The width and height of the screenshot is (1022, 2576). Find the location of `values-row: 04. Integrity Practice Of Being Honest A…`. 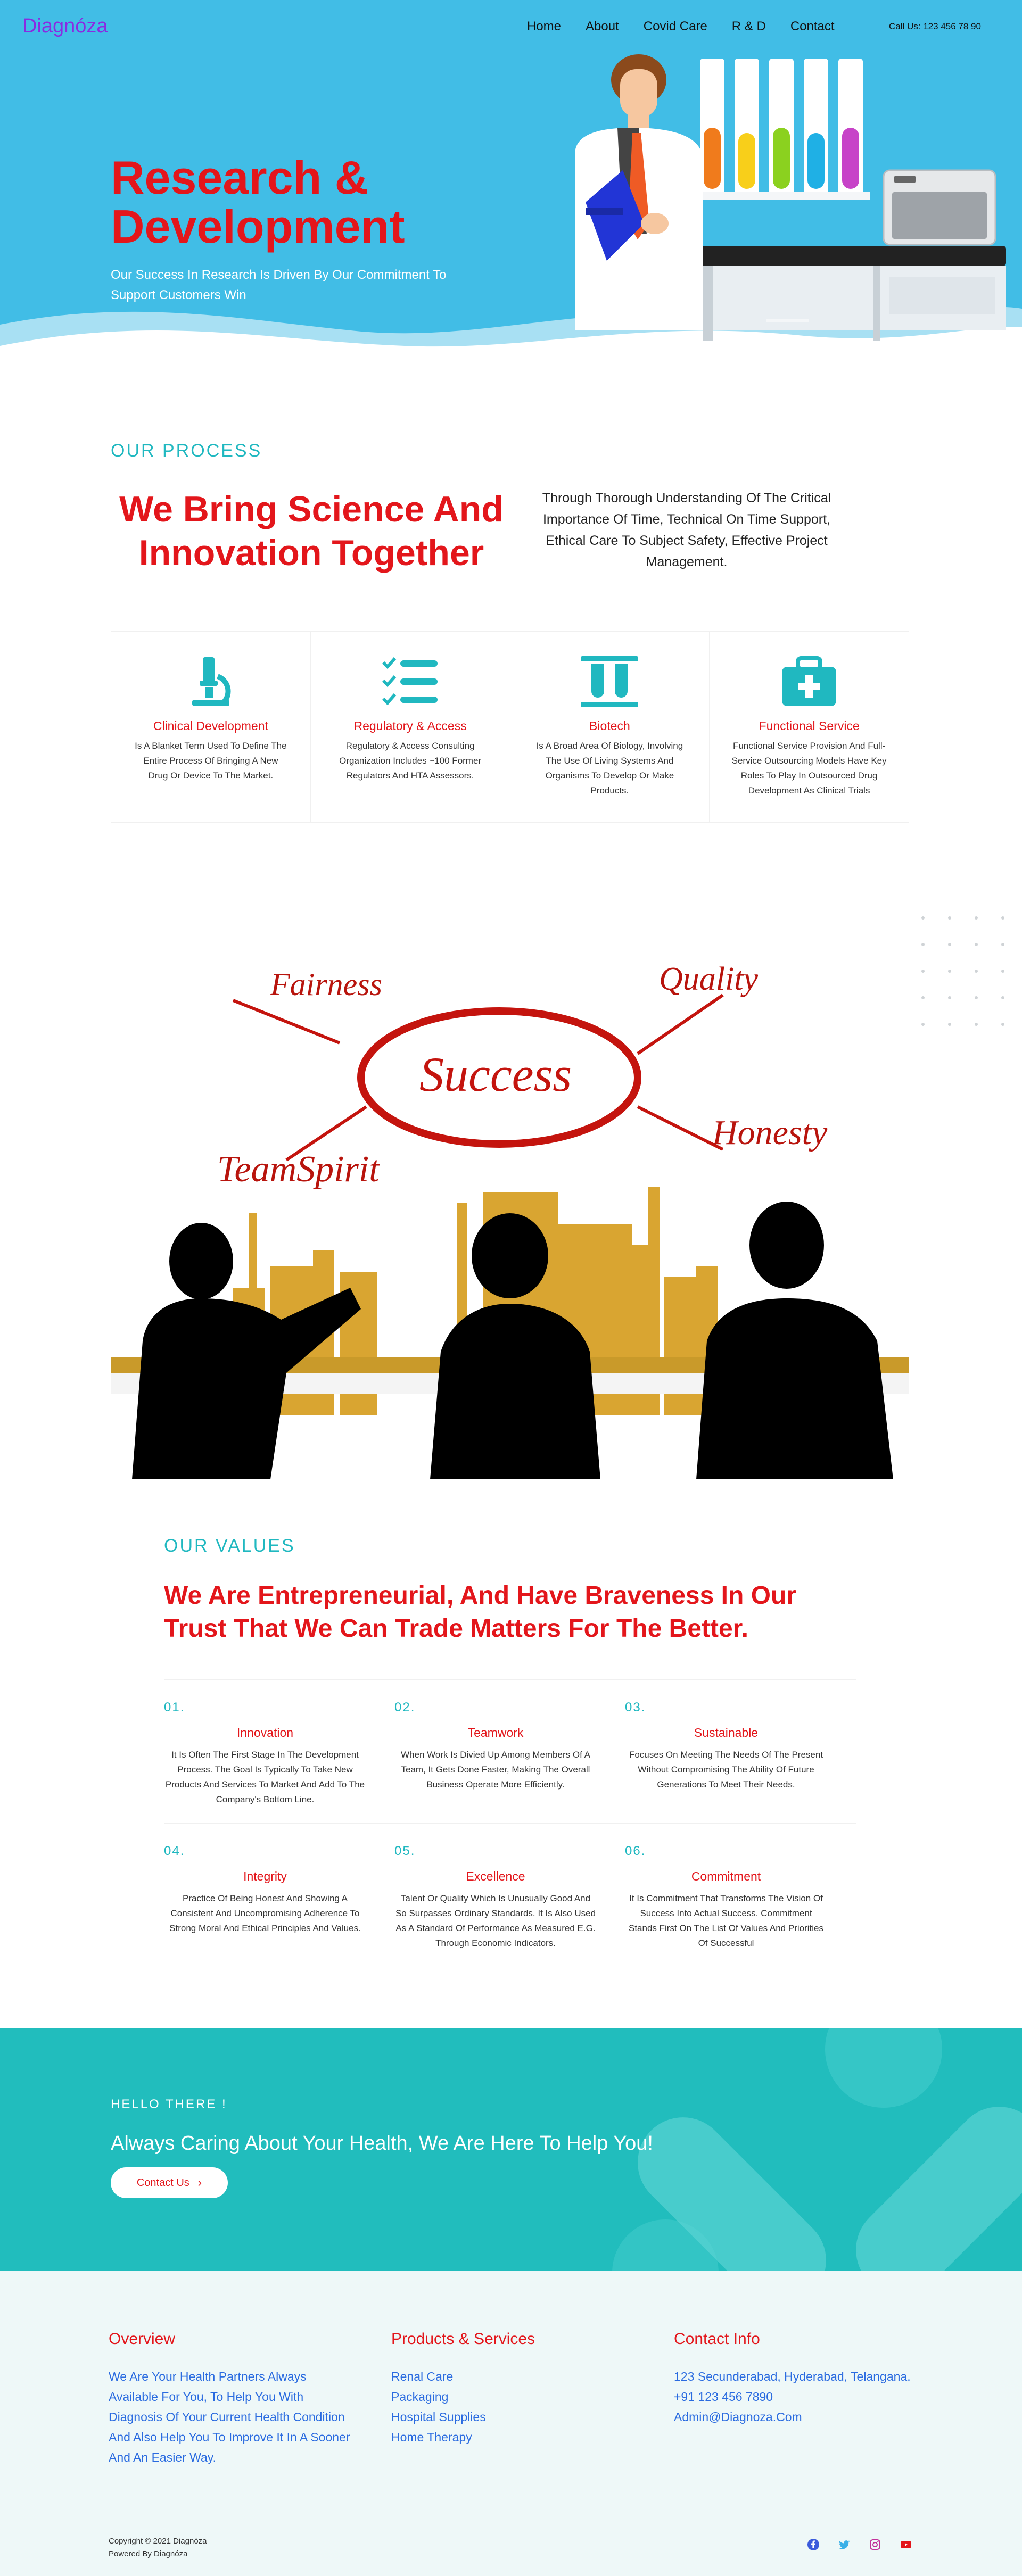

values-row: 04. Integrity Practice Of Being Honest A… is located at coordinates (510, 1895).